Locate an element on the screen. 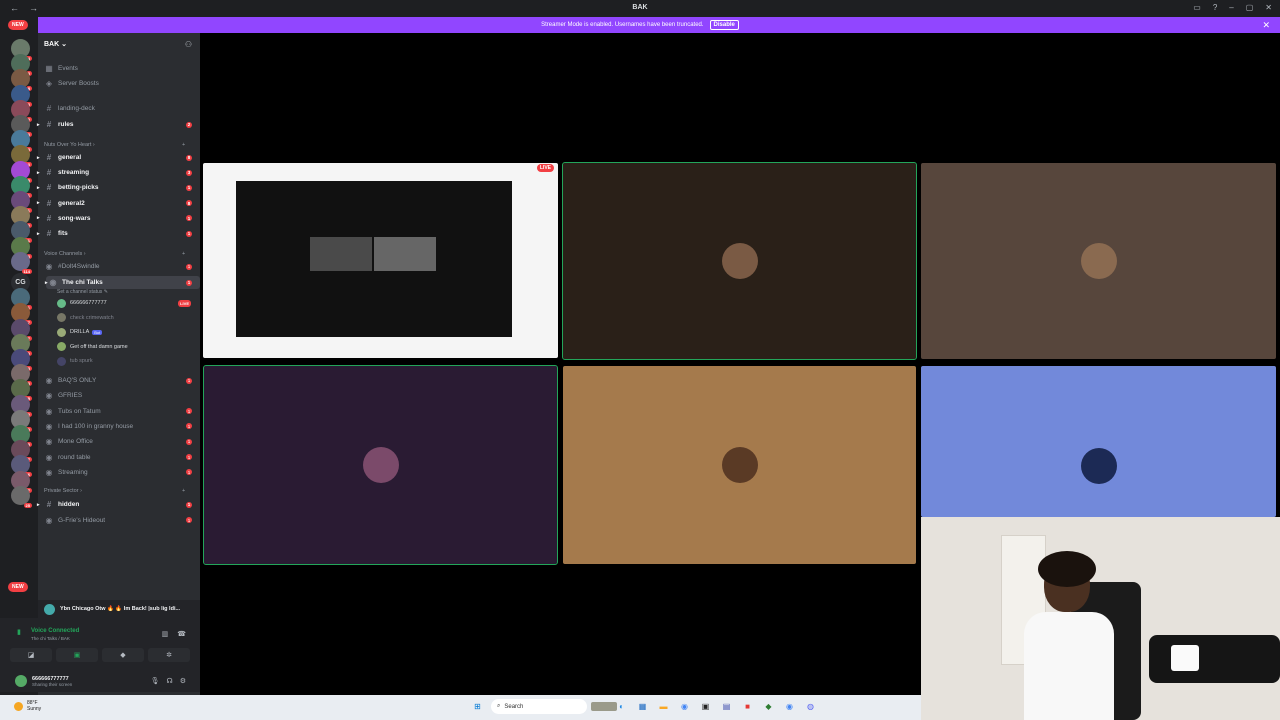 The image size is (1280, 720). add-friend-icon: ⚇ is located at coordinates (188, 44).